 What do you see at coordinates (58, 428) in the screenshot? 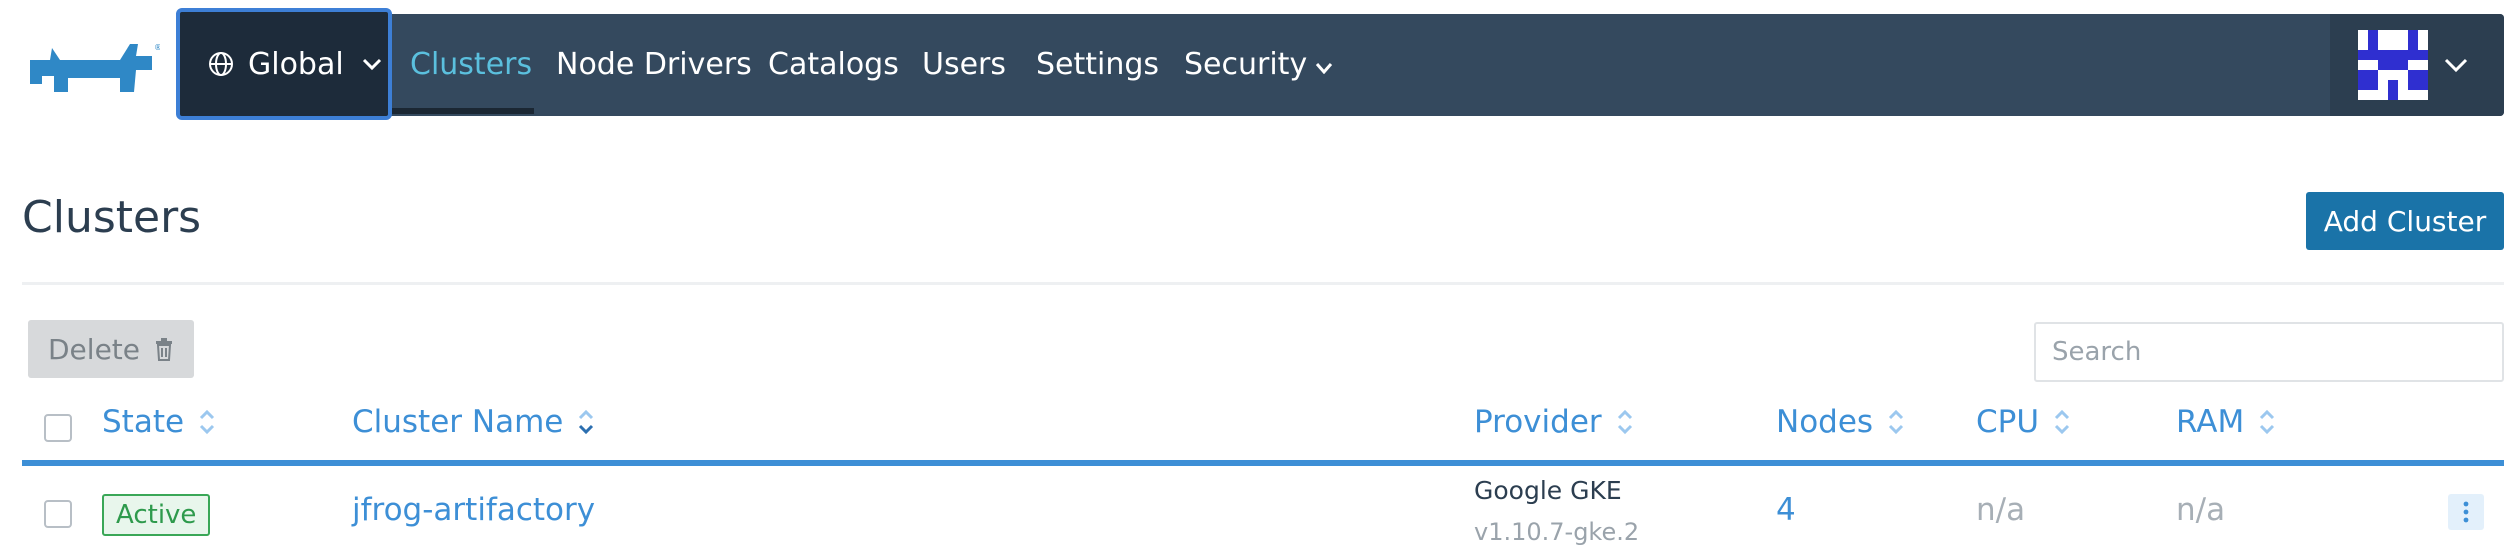
I see `select-all-checkbox` at bounding box center [58, 428].